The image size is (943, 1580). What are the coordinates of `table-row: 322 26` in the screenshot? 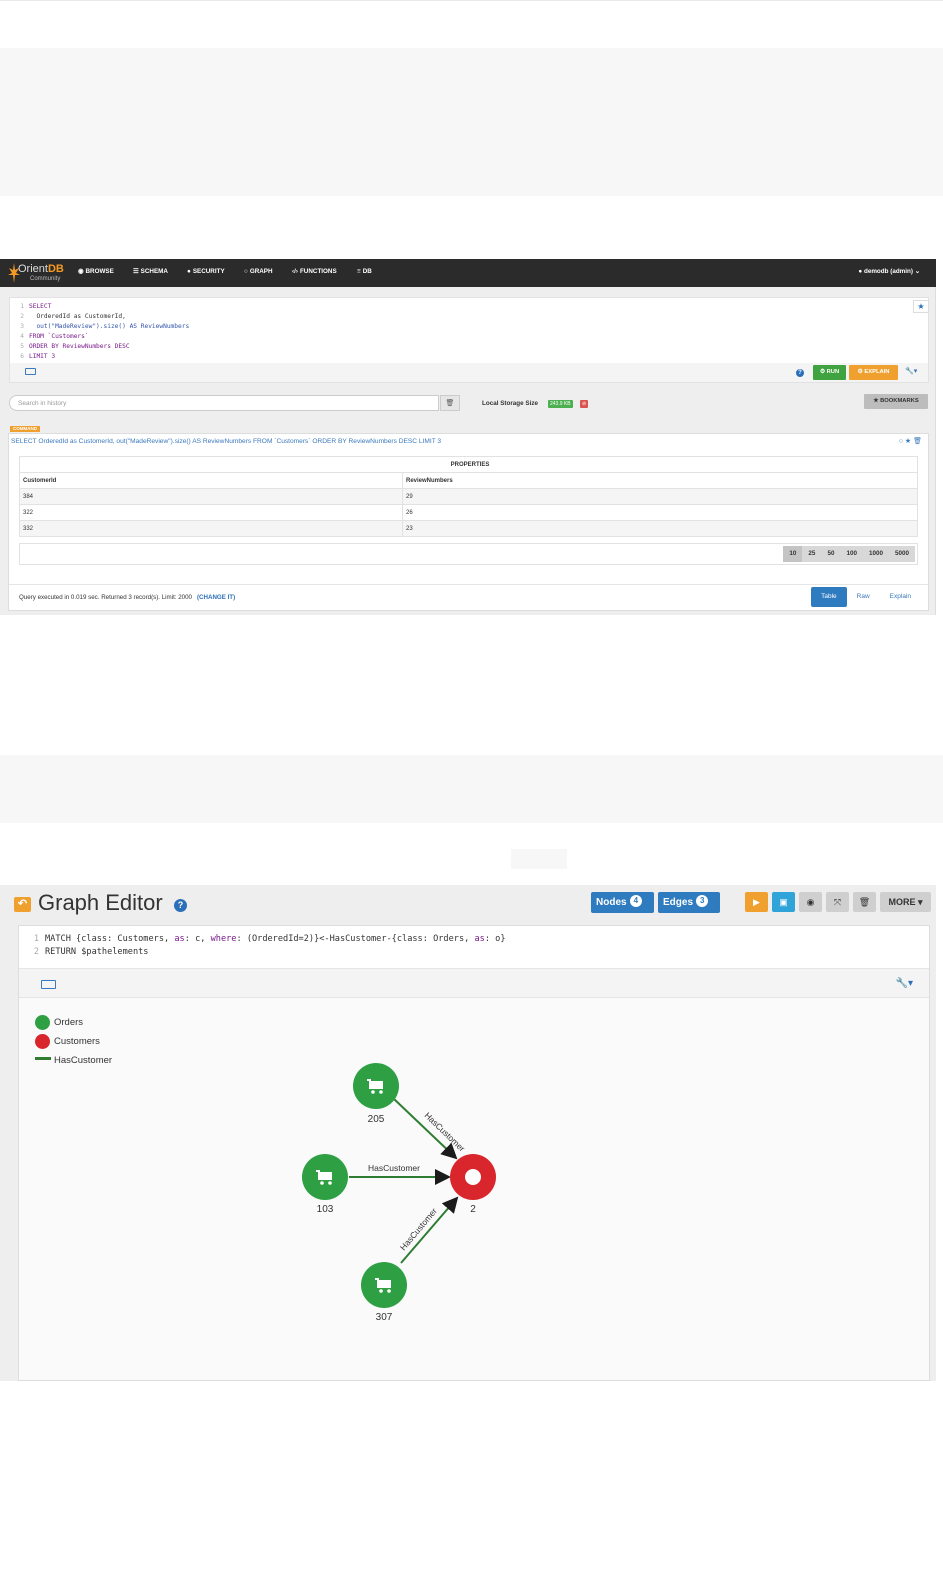 It's located at (468, 512).